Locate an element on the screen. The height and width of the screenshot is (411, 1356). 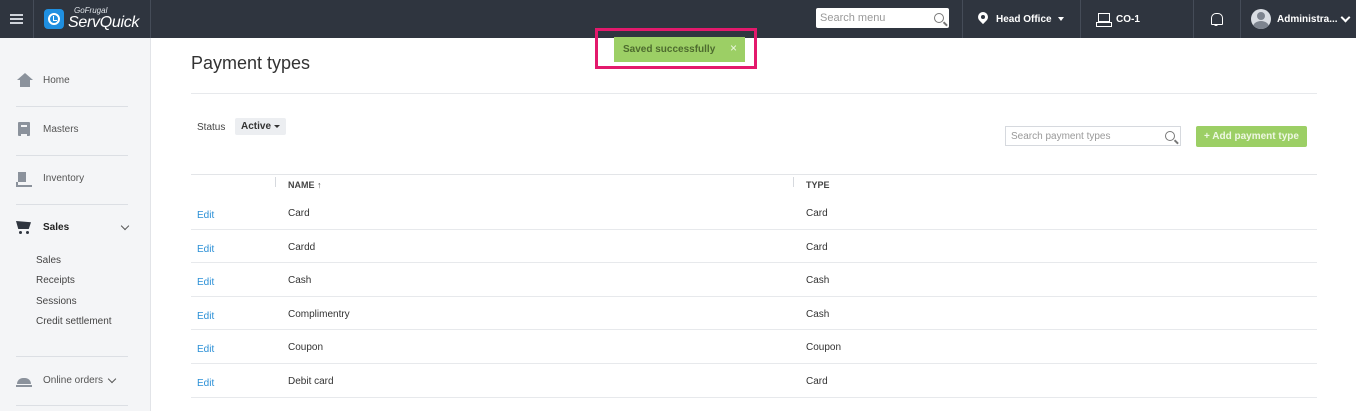
status-dropdown: Active is located at coordinates (261, 126).